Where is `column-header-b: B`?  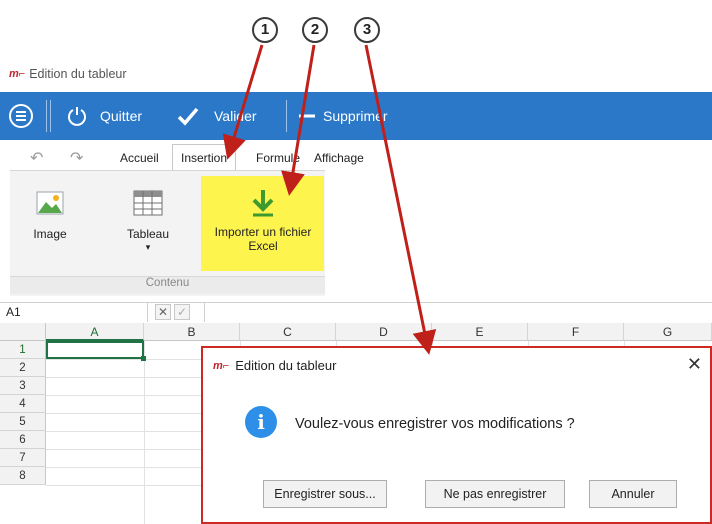 column-header-b: B is located at coordinates (192, 332).